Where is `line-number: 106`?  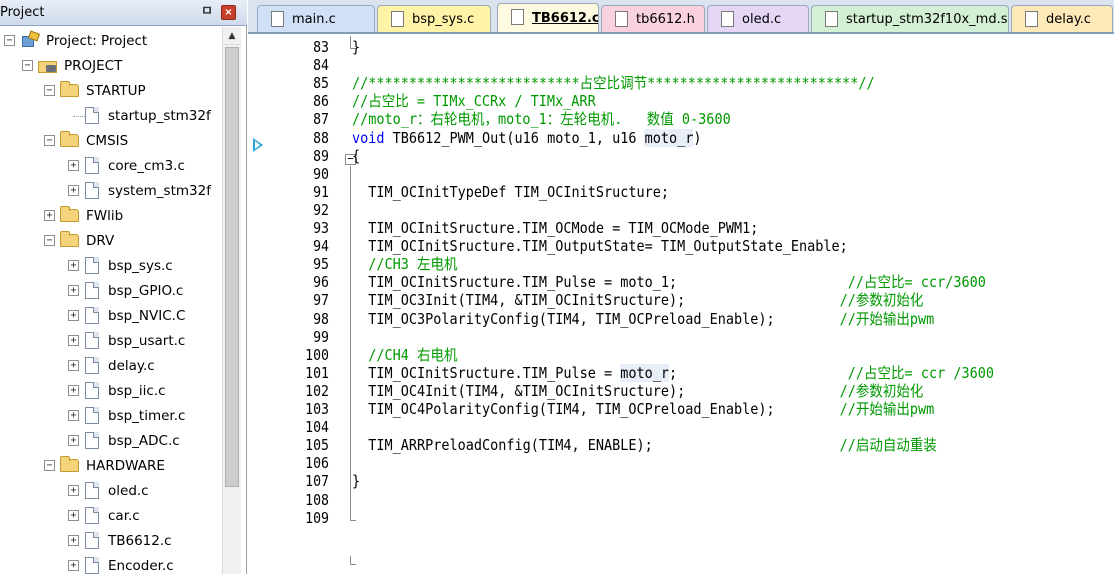 line-number: 106 is located at coordinates (317, 463).